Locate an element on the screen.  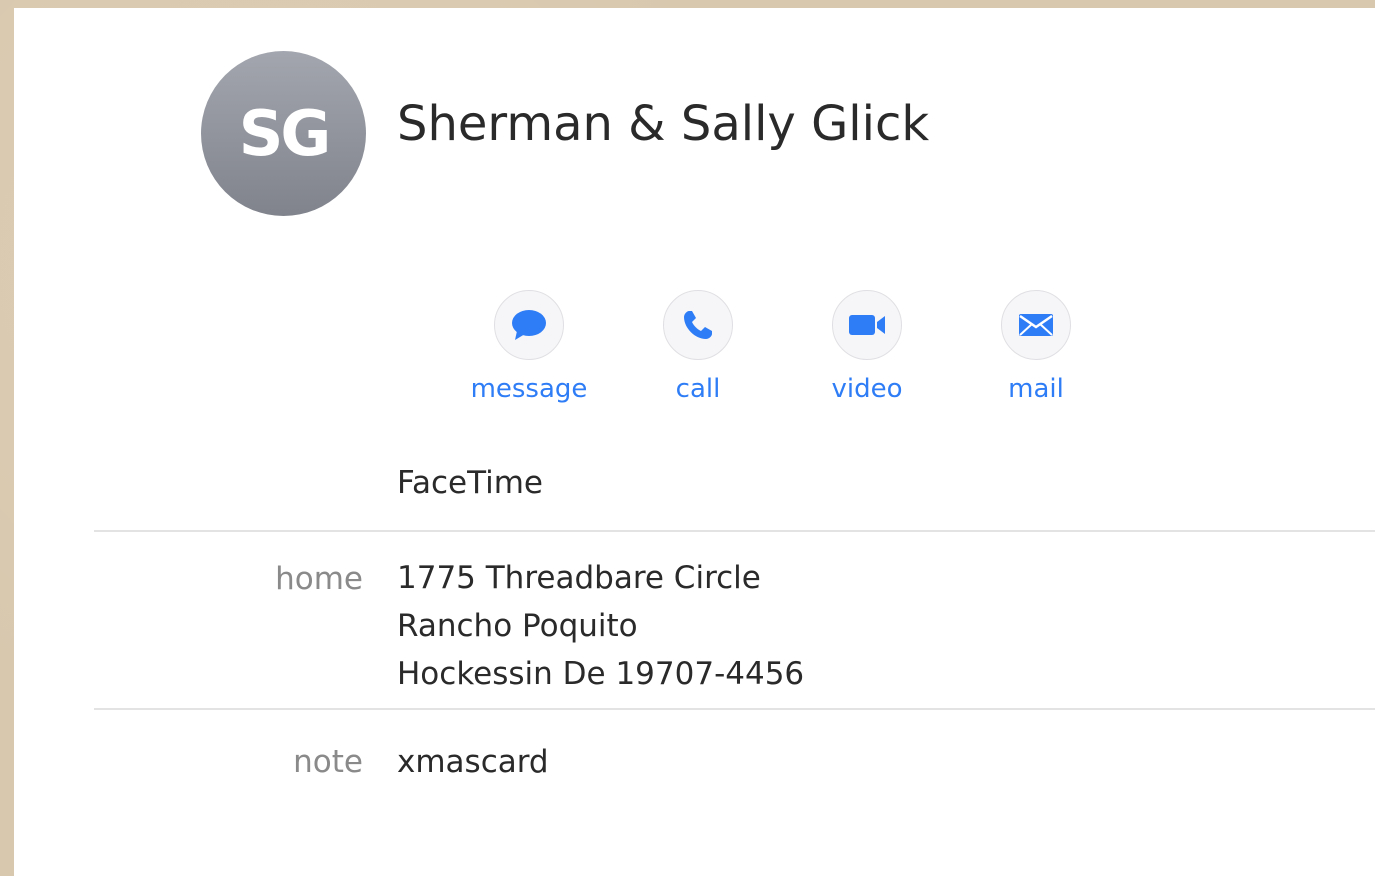
video-label: video is located at coordinates (867, 389).